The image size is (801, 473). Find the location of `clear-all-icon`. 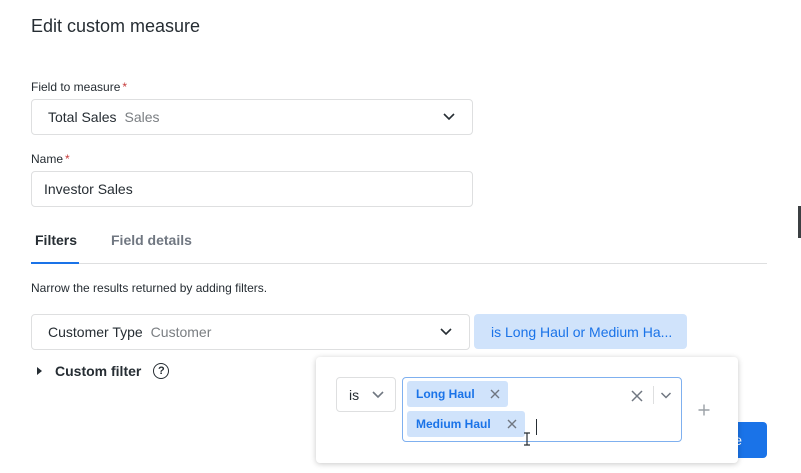

clear-all-icon is located at coordinates (637, 396).